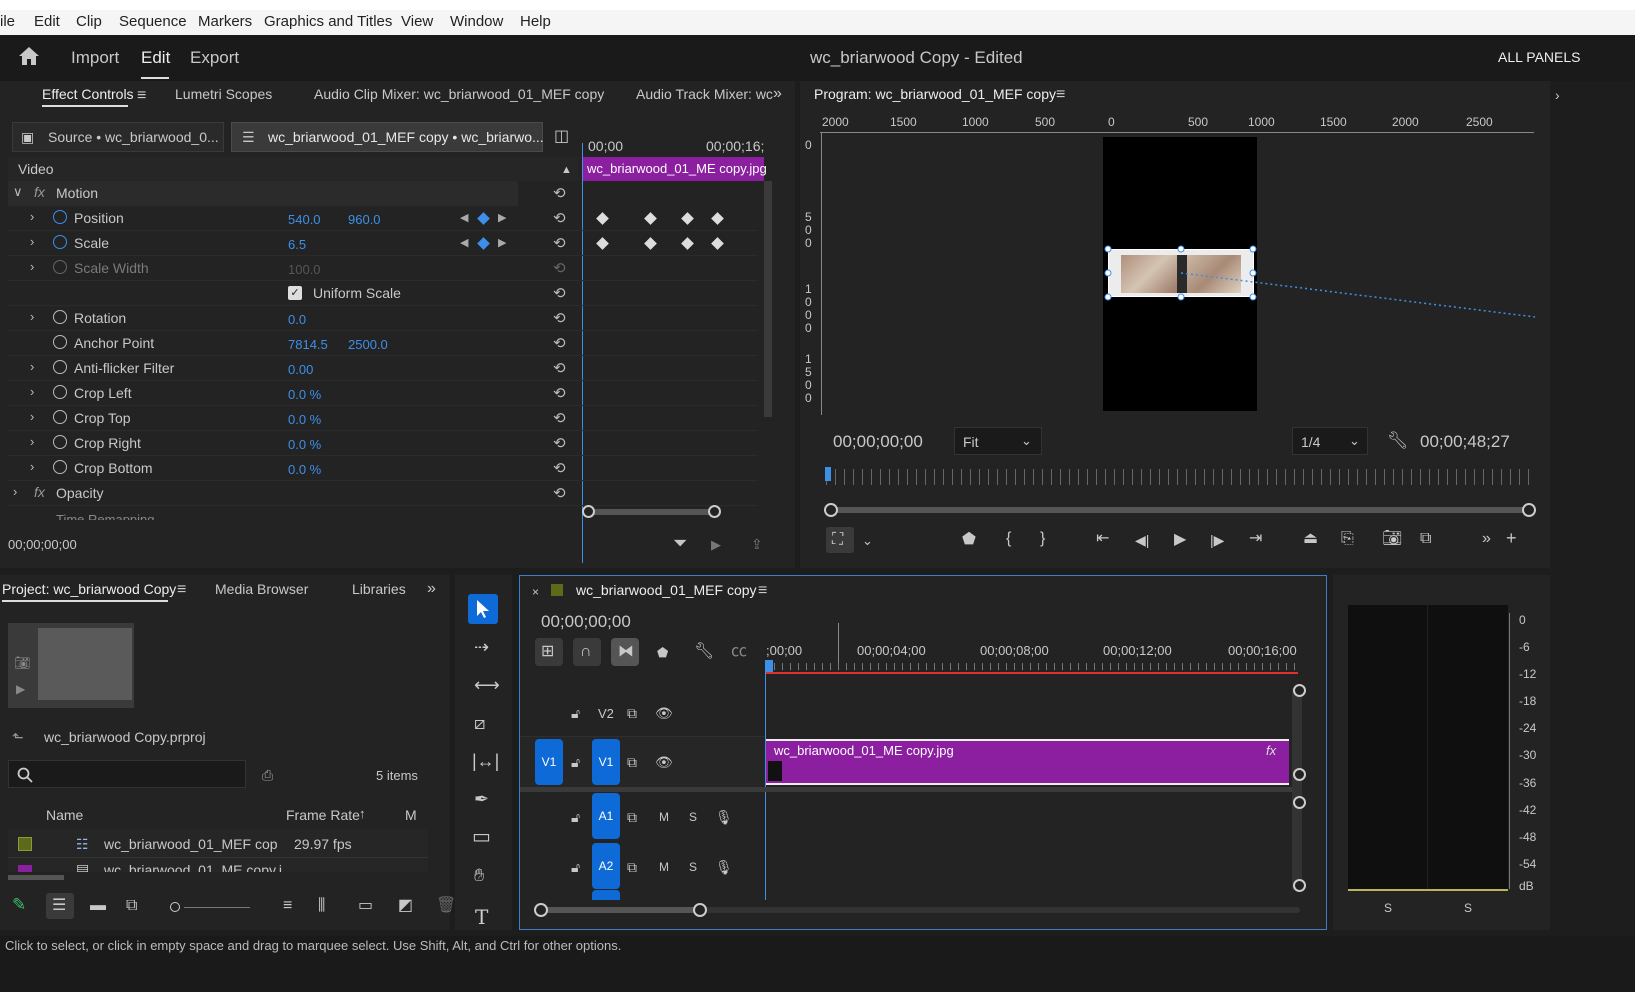  Describe the element at coordinates (365, 906) in the screenshot. I see `find-icon: ▭` at that location.